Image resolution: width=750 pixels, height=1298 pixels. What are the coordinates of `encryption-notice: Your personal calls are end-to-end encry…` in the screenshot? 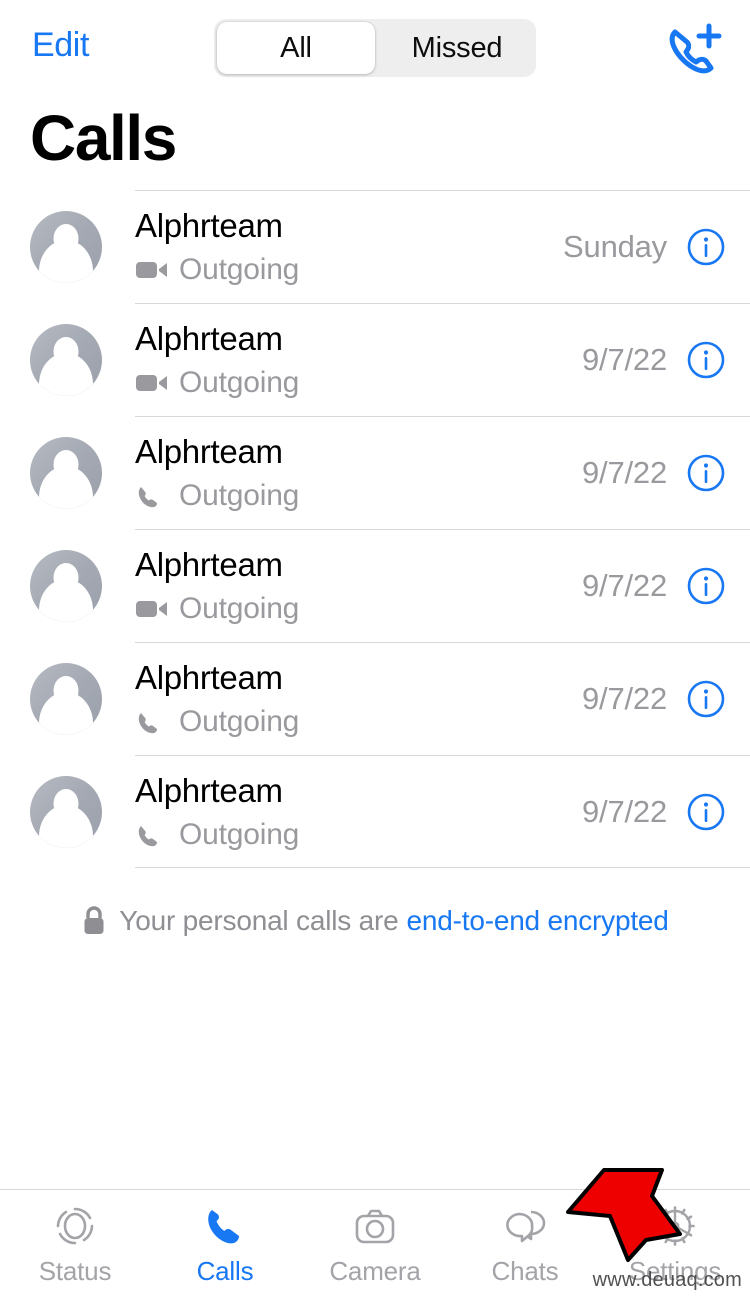 It's located at (375, 921).